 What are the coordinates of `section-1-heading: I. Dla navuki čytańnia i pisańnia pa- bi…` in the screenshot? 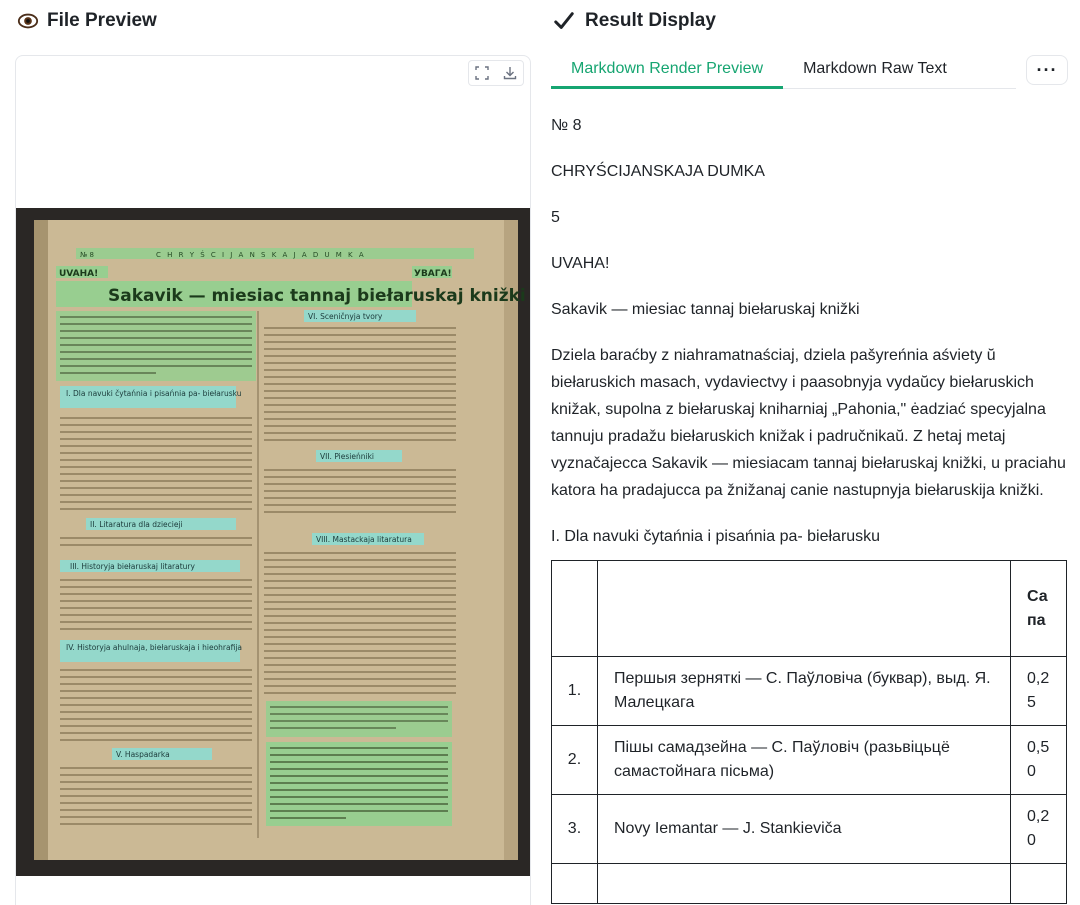 It's located at (154, 393).